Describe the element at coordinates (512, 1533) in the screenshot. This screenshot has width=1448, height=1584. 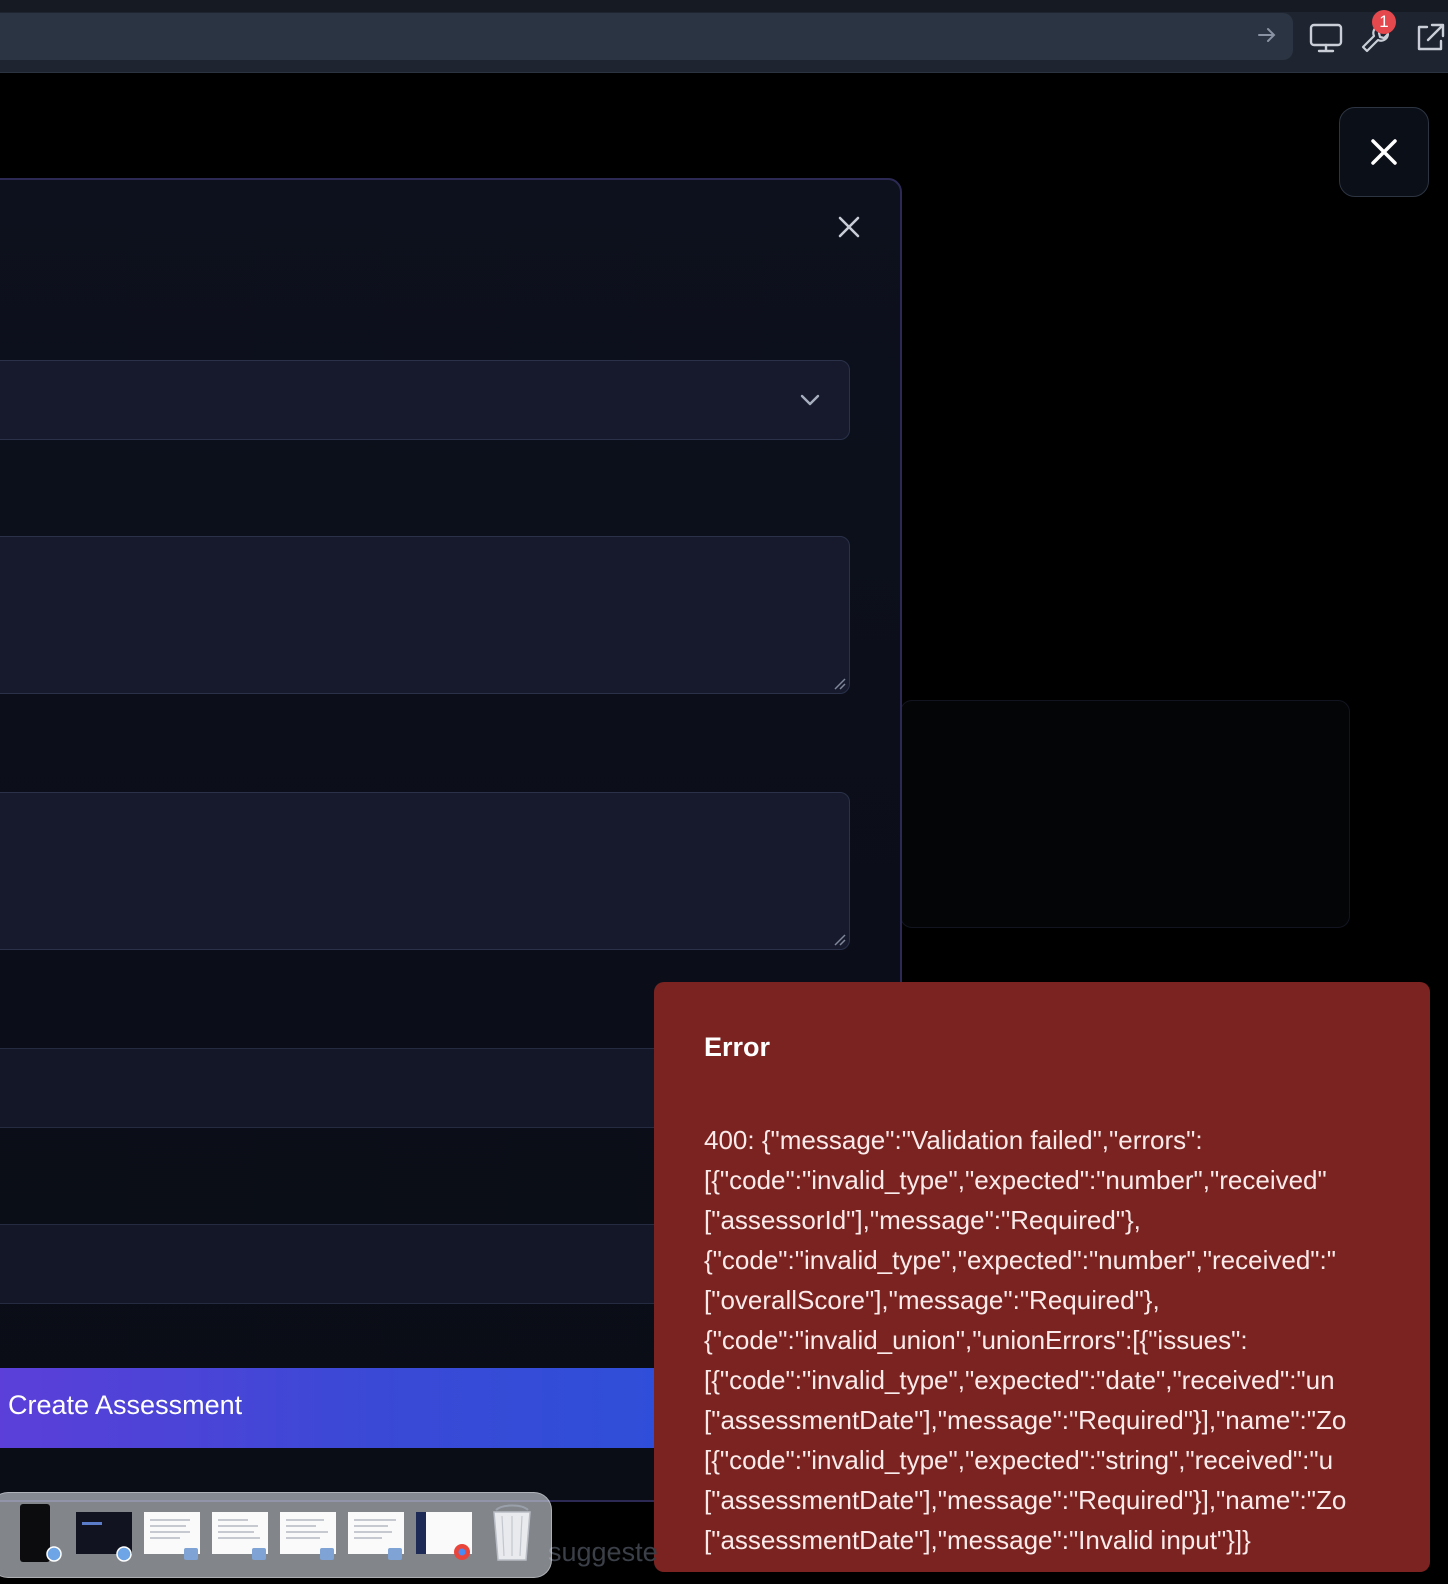
I see `trash-icon` at that location.